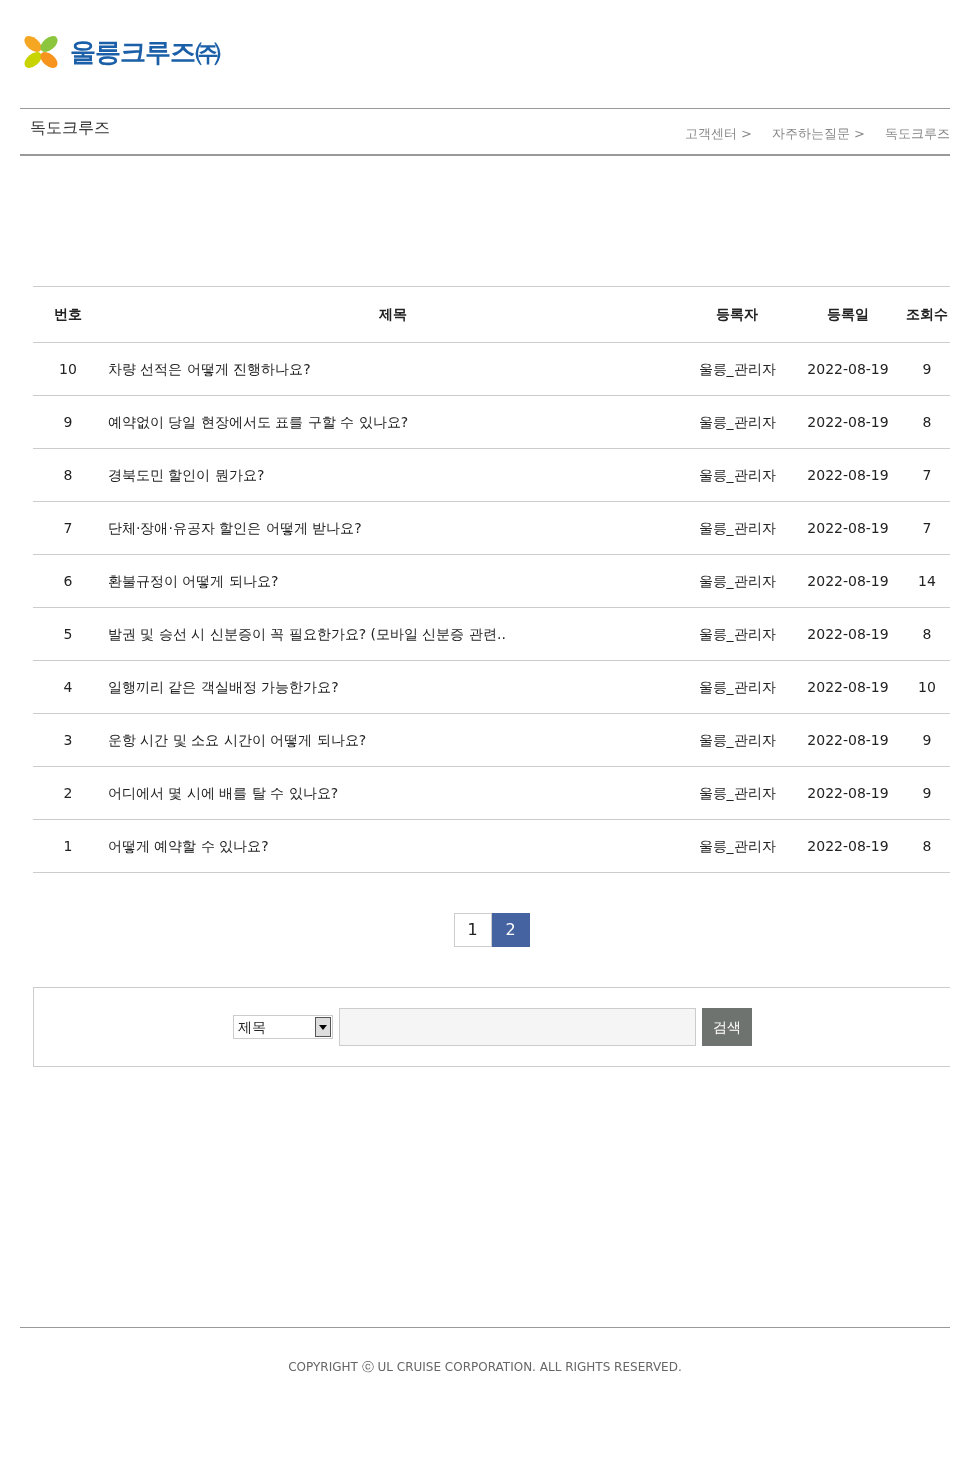 The height and width of the screenshot is (1458, 970). What do you see at coordinates (282, 1027) in the screenshot?
I see `search-category-select: 제목` at bounding box center [282, 1027].